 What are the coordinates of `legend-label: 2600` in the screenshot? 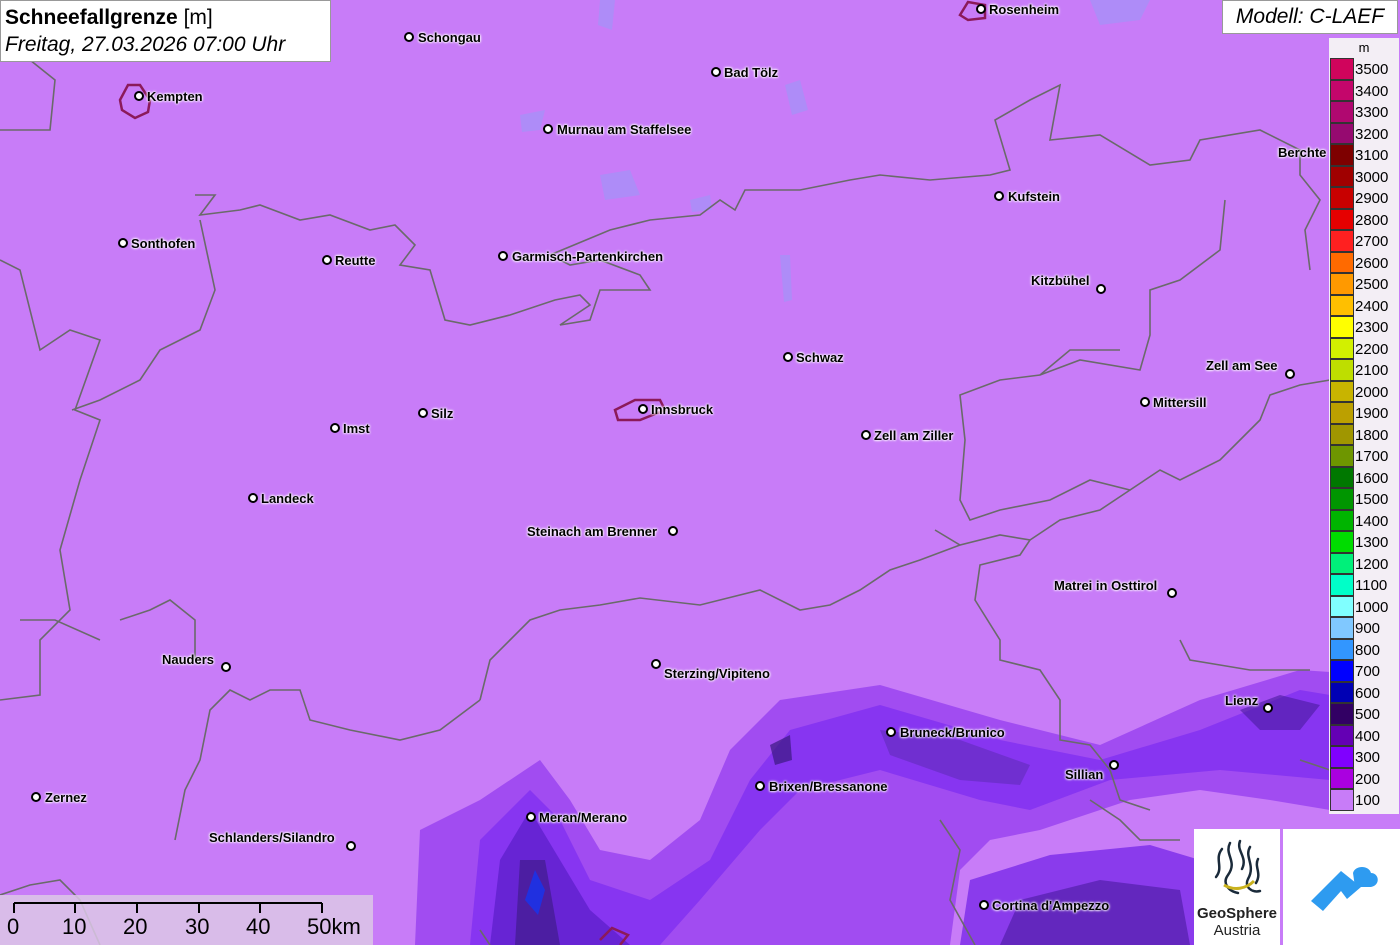 It's located at (1372, 263).